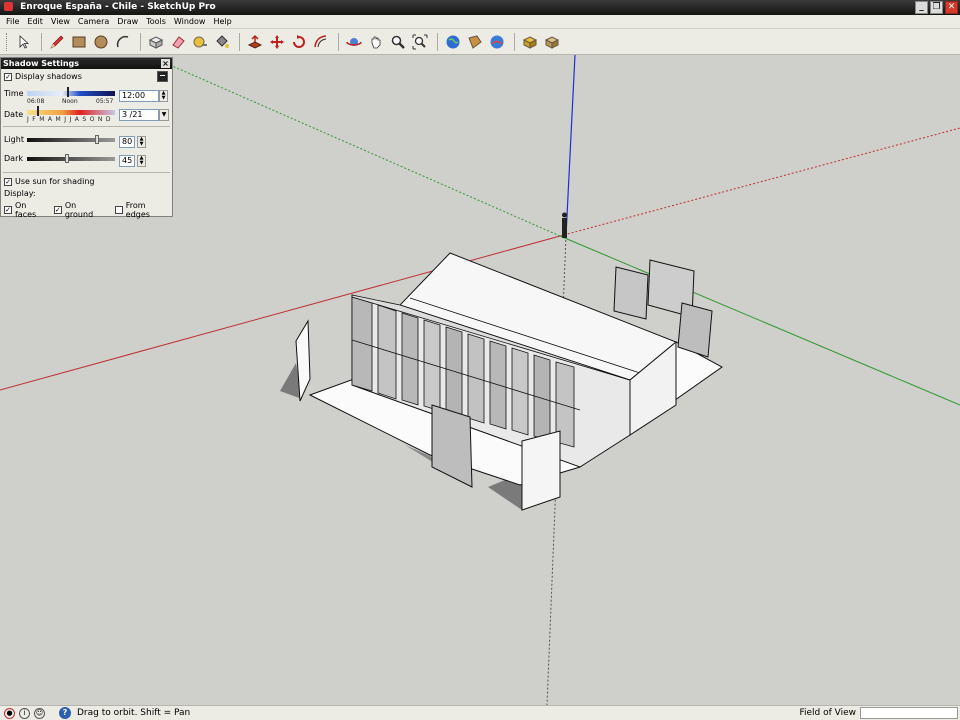 The height and width of the screenshot is (720, 960). I want to click on date-slider-thumb, so click(38, 111).